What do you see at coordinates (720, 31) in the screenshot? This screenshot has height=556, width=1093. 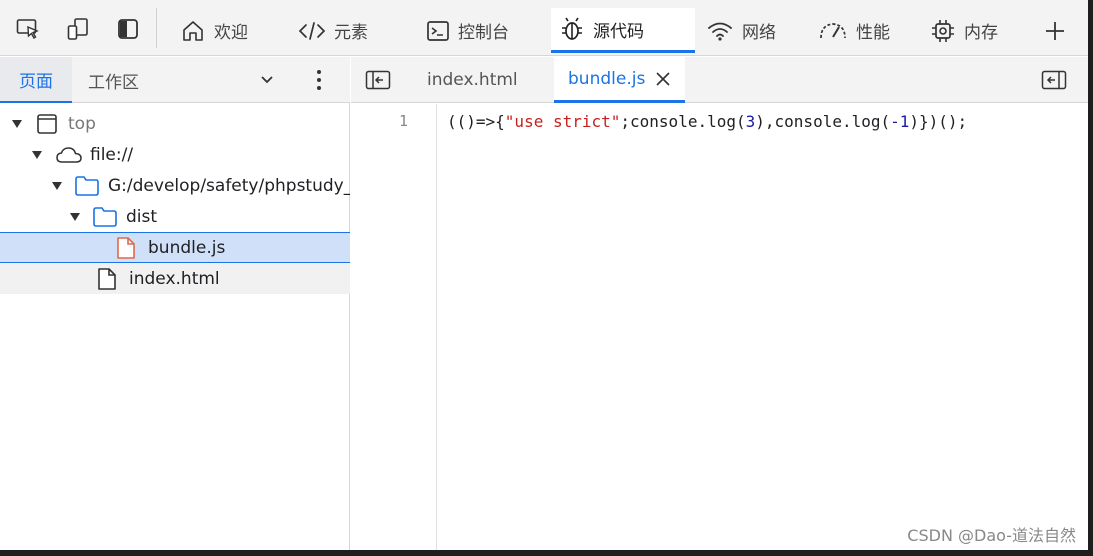 I see `wifi-icon` at bounding box center [720, 31].